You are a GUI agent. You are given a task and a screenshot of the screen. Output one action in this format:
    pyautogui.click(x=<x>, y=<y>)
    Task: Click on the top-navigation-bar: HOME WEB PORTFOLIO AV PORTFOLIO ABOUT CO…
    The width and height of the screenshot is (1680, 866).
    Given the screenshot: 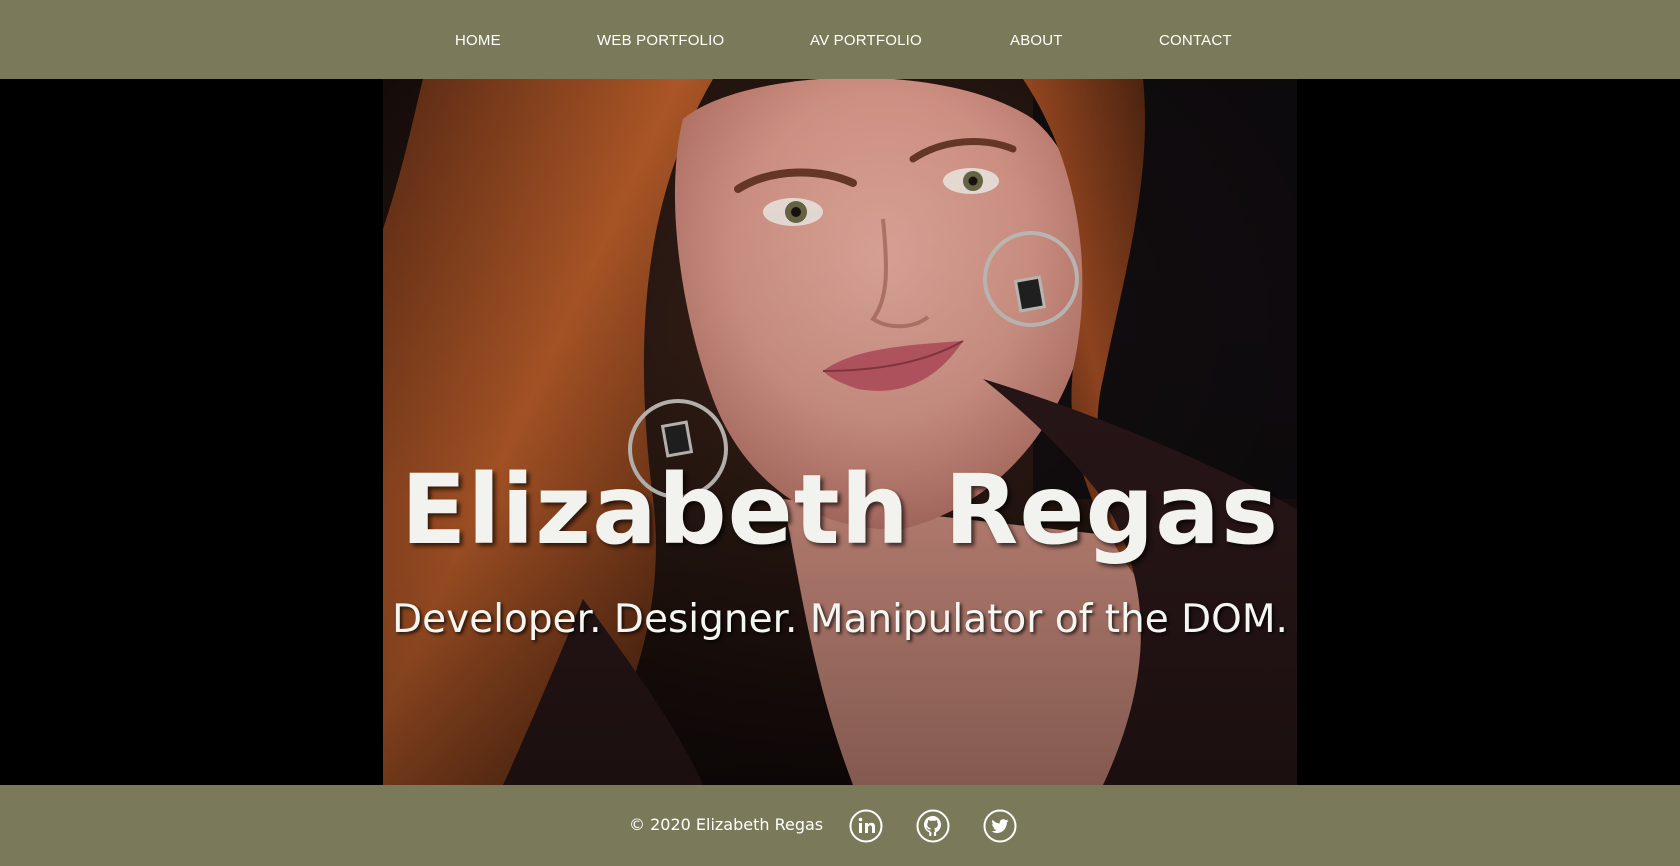 What is the action you would take?
    pyautogui.click(x=840, y=39)
    